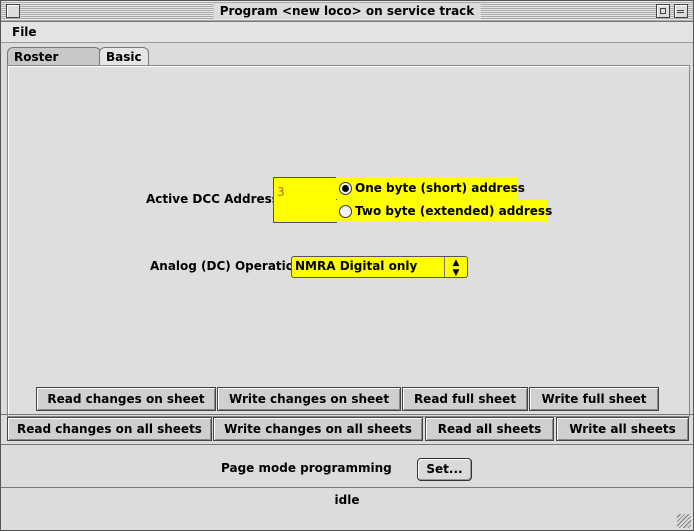 This screenshot has width=694, height=531. Describe the element at coordinates (109, 429) in the screenshot. I see `read-changes-all-sheets-button: Read changes on all sheets` at that location.